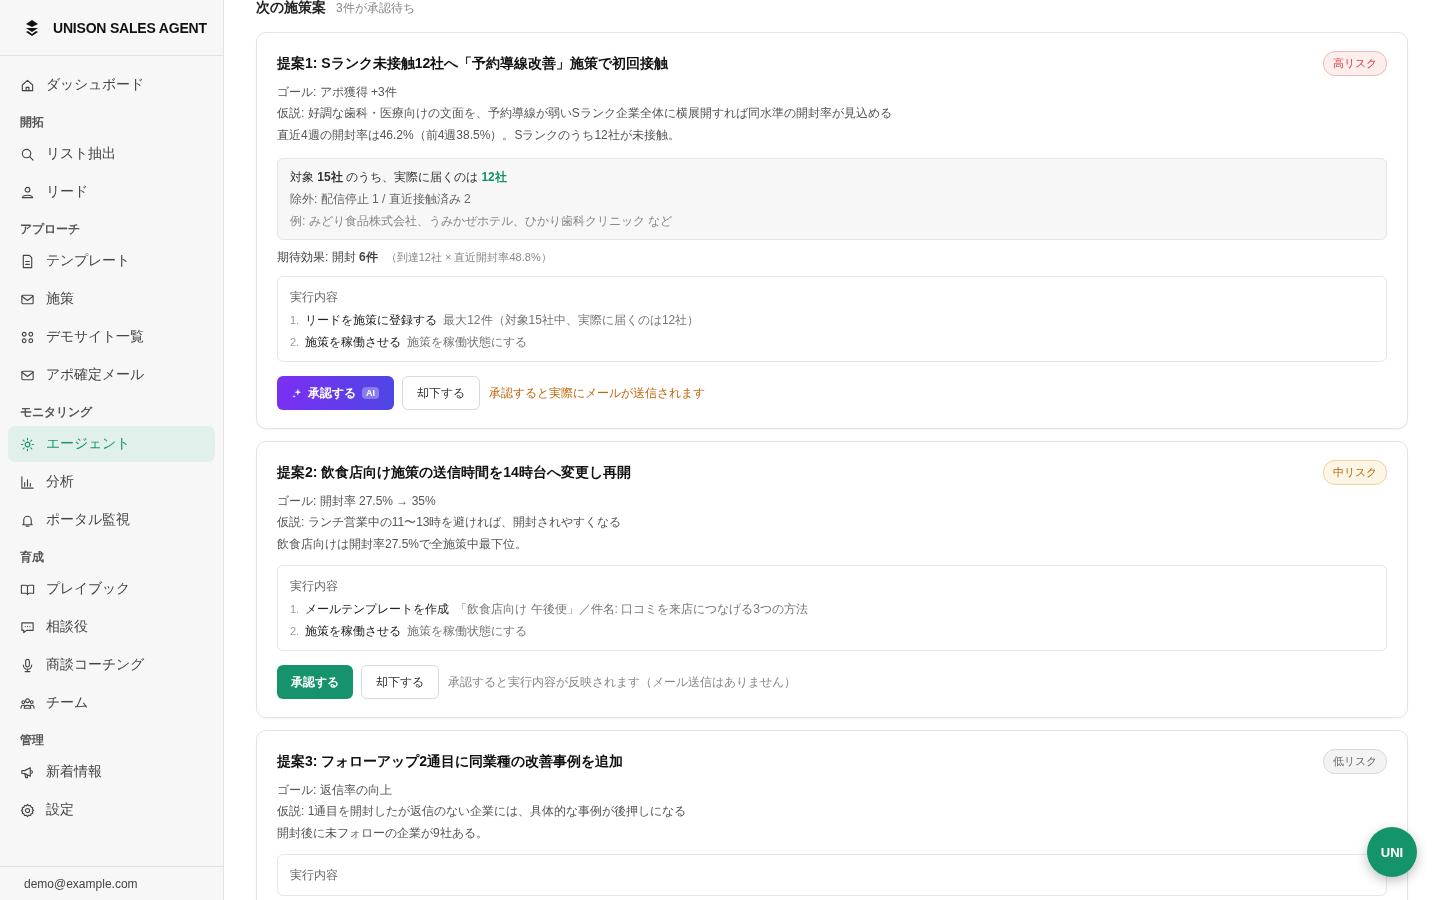 The image size is (1440, 900). Describe the element at coordinates (27, 703) in the screenshot. I see `users-icon` at that location.